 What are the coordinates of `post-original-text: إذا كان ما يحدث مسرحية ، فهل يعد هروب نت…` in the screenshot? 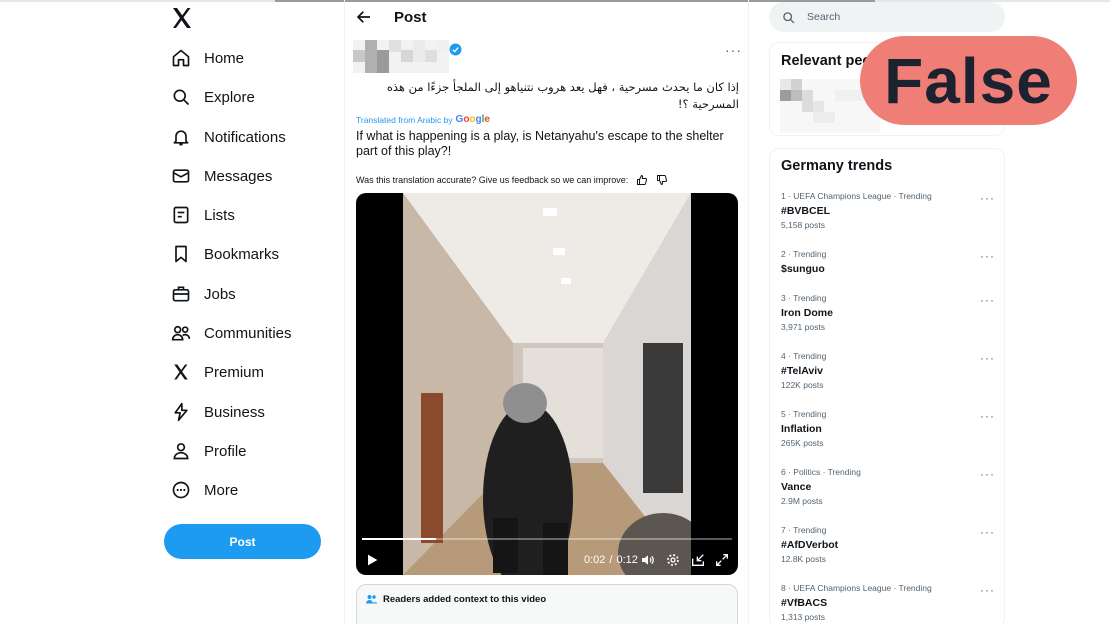 It's located at (562, 95).